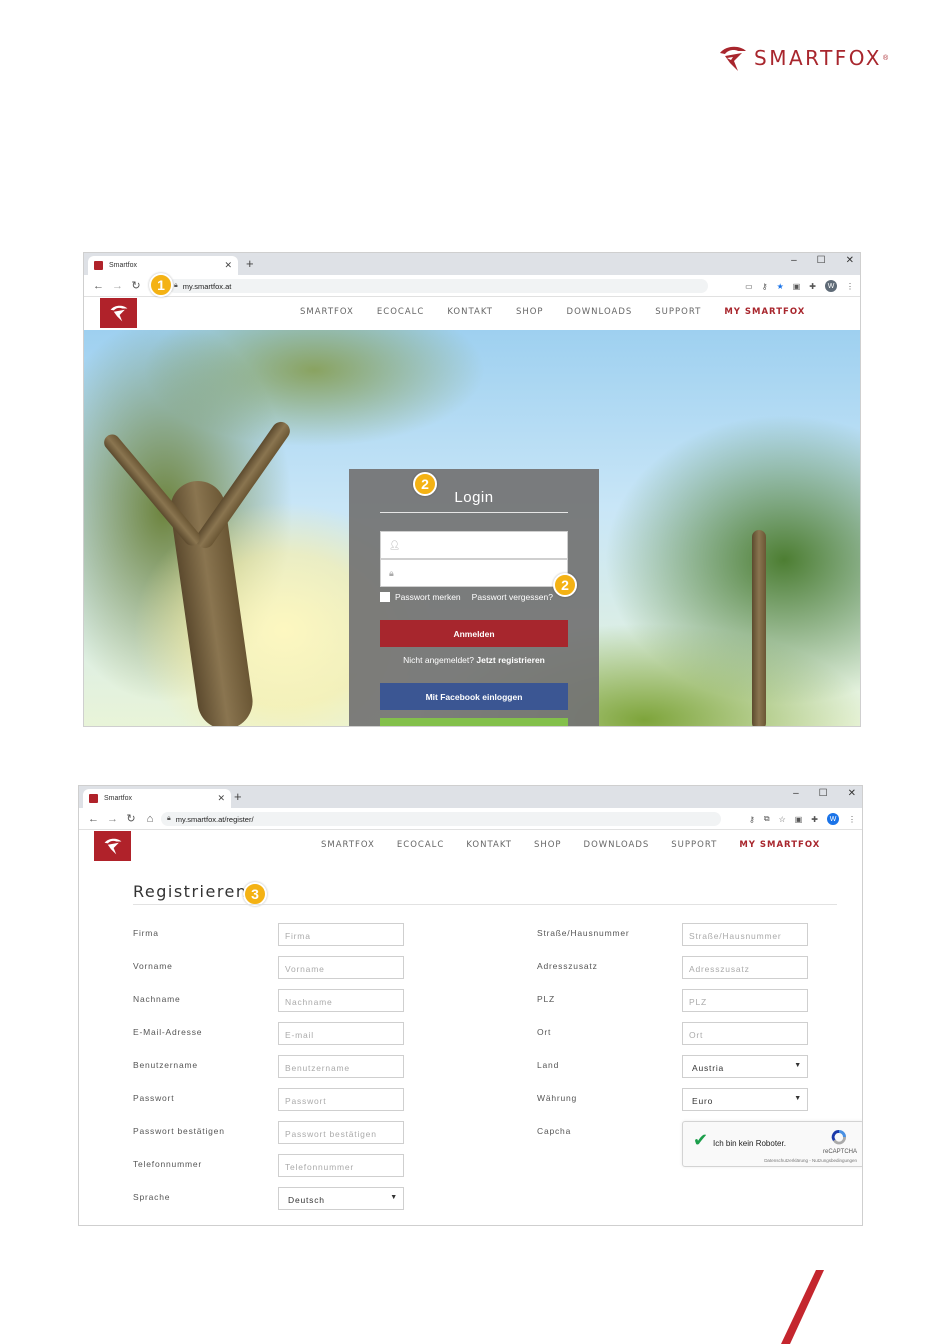 This screenshot has height=1344, width=950. Describe the element at coordinates (341, 1033) in the screenshot. I see `email-input: E-mail` at that location.